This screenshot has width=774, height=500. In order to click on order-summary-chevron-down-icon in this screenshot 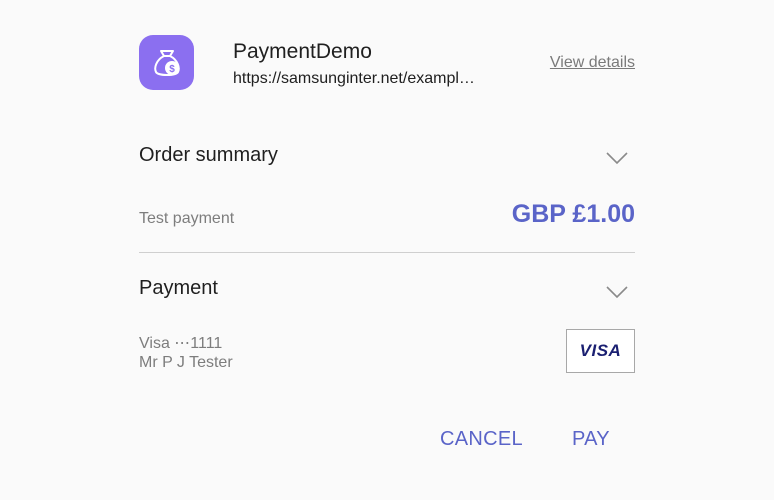, I will do `click(617, 158)`.